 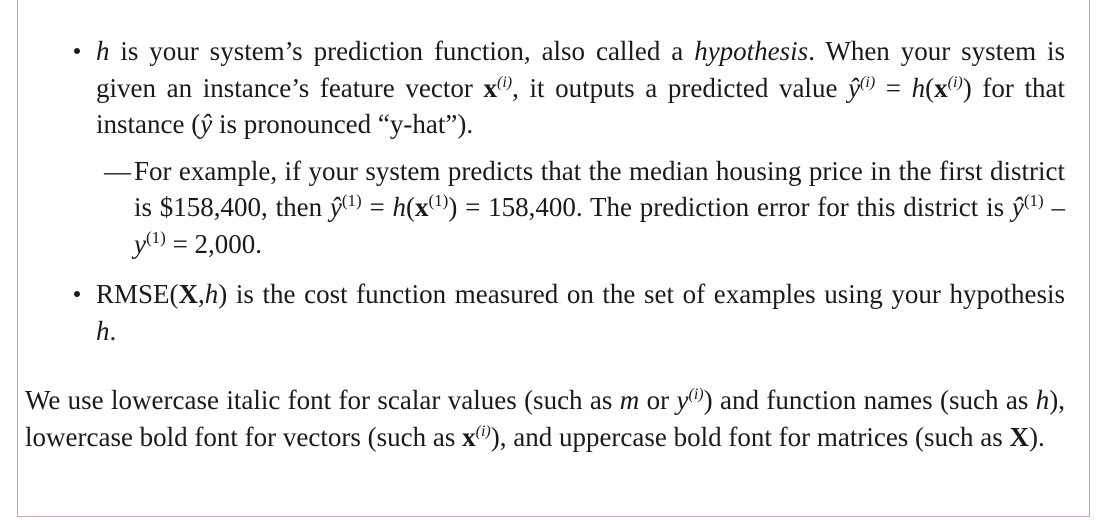 I want to click on dash-marker: —, so click(x=117, y=170).